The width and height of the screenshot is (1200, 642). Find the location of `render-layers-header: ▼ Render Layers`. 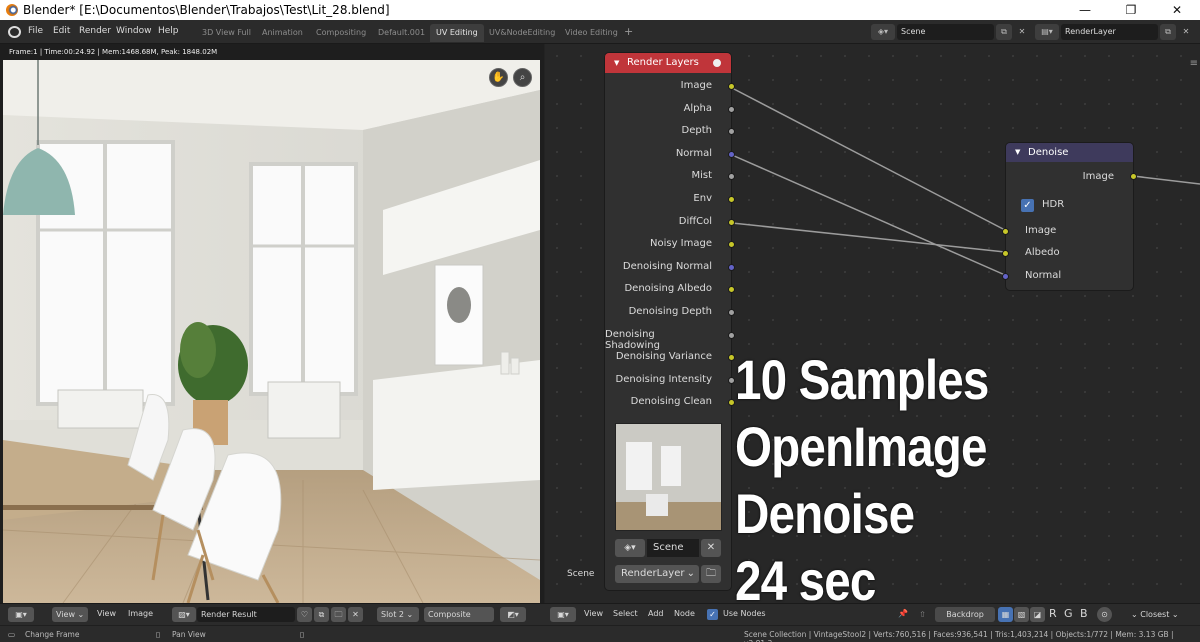

render-layers-header: ▼ Render Layers is located at coordinates (668, 63).